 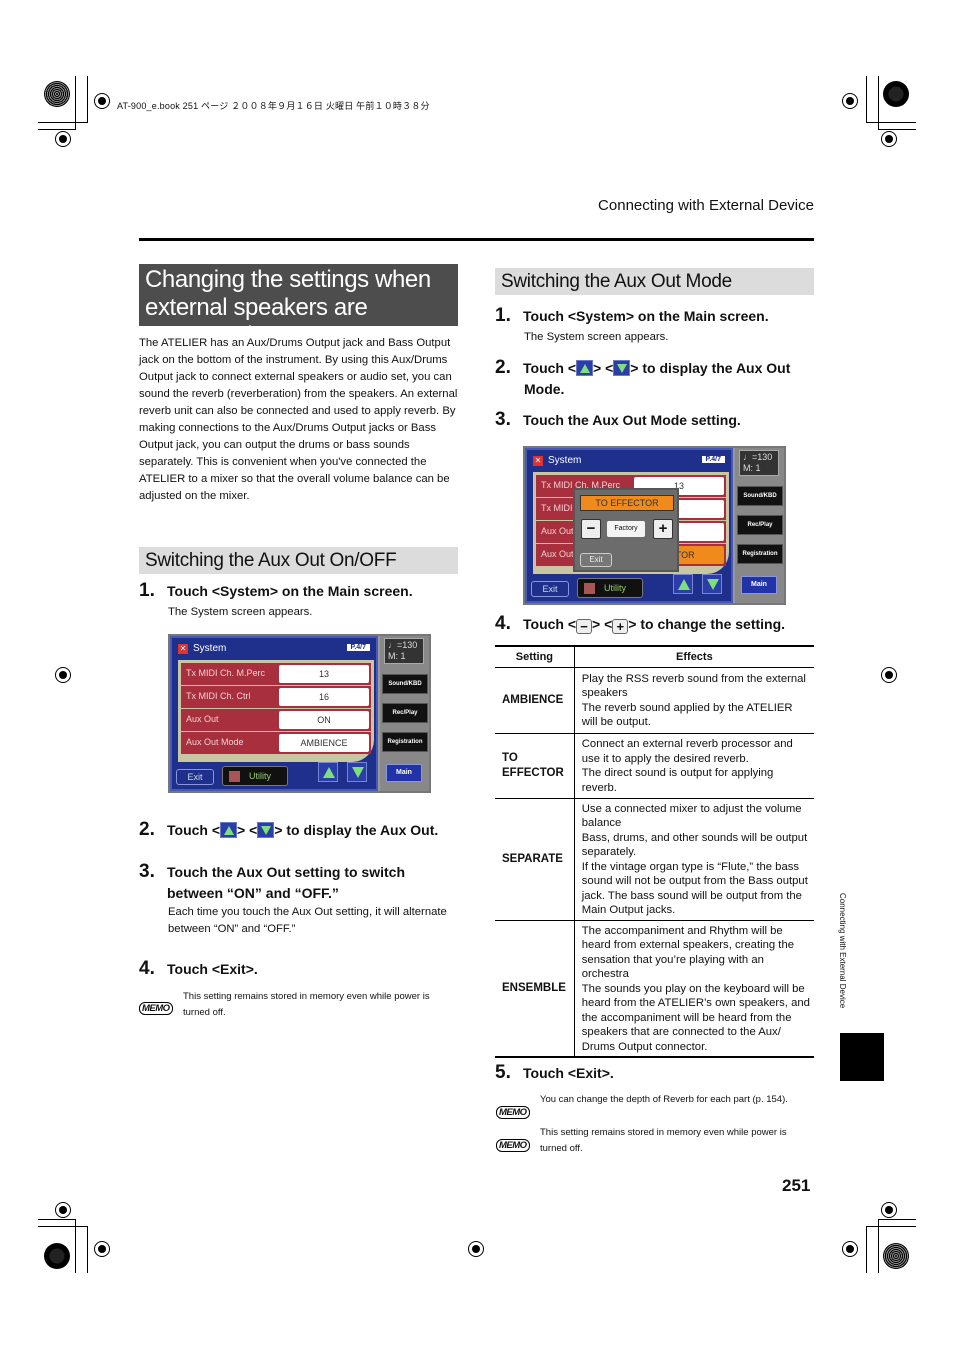 What do you see at coordinates (862, 1057) in the screenshot?
I see `side-tab-marker` at bounding box center [862, 1057].